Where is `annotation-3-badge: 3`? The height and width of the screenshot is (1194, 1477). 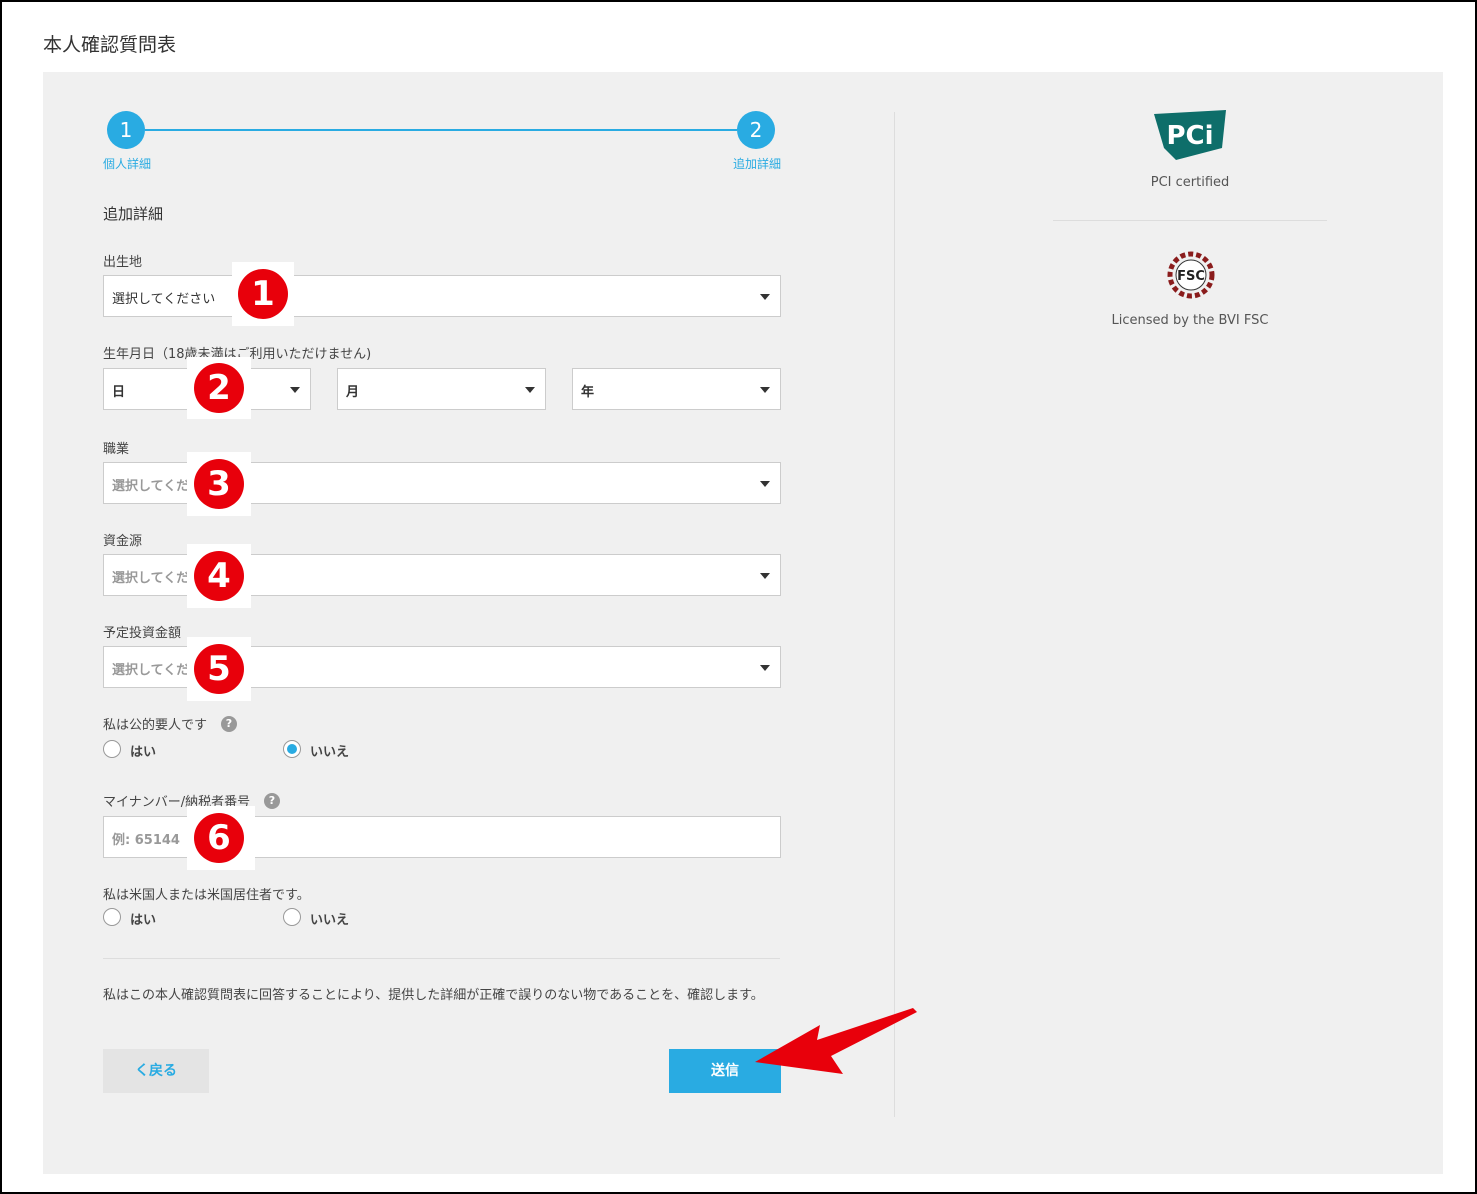
annotation-3-badge: 3 is located at coordinates (219, 484).